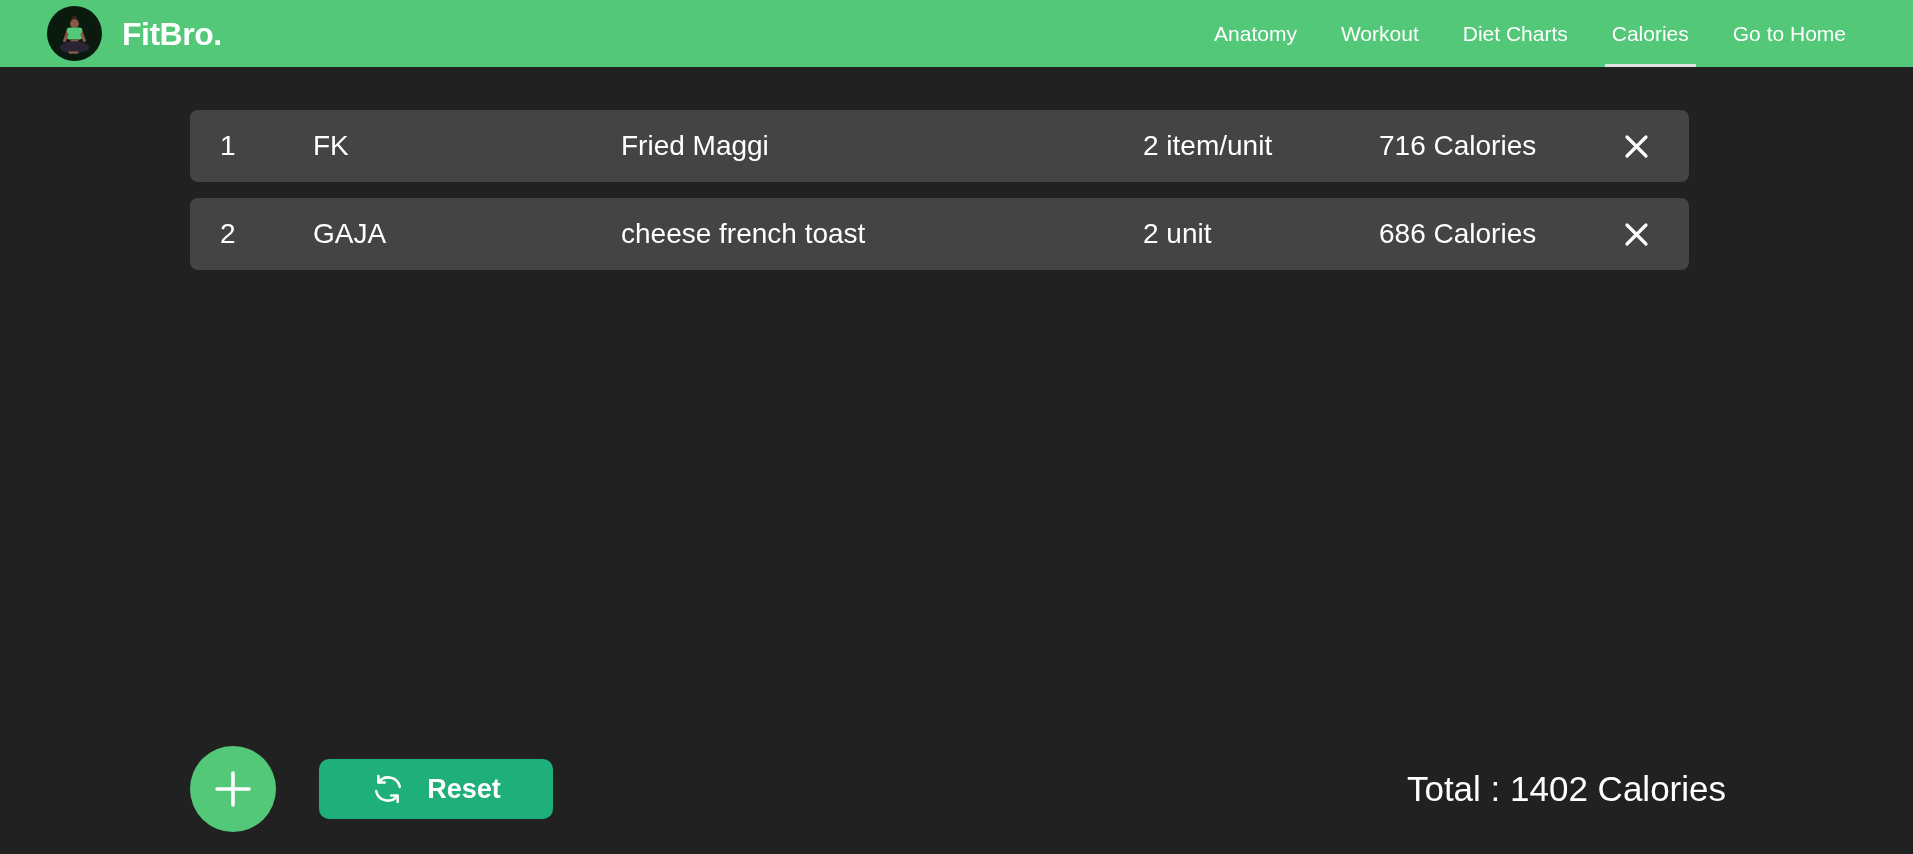  What do you see at coordinates (1650, 33) in the screenshot?
I see `nav-link: Calories` at bounding box center [1650, 33].